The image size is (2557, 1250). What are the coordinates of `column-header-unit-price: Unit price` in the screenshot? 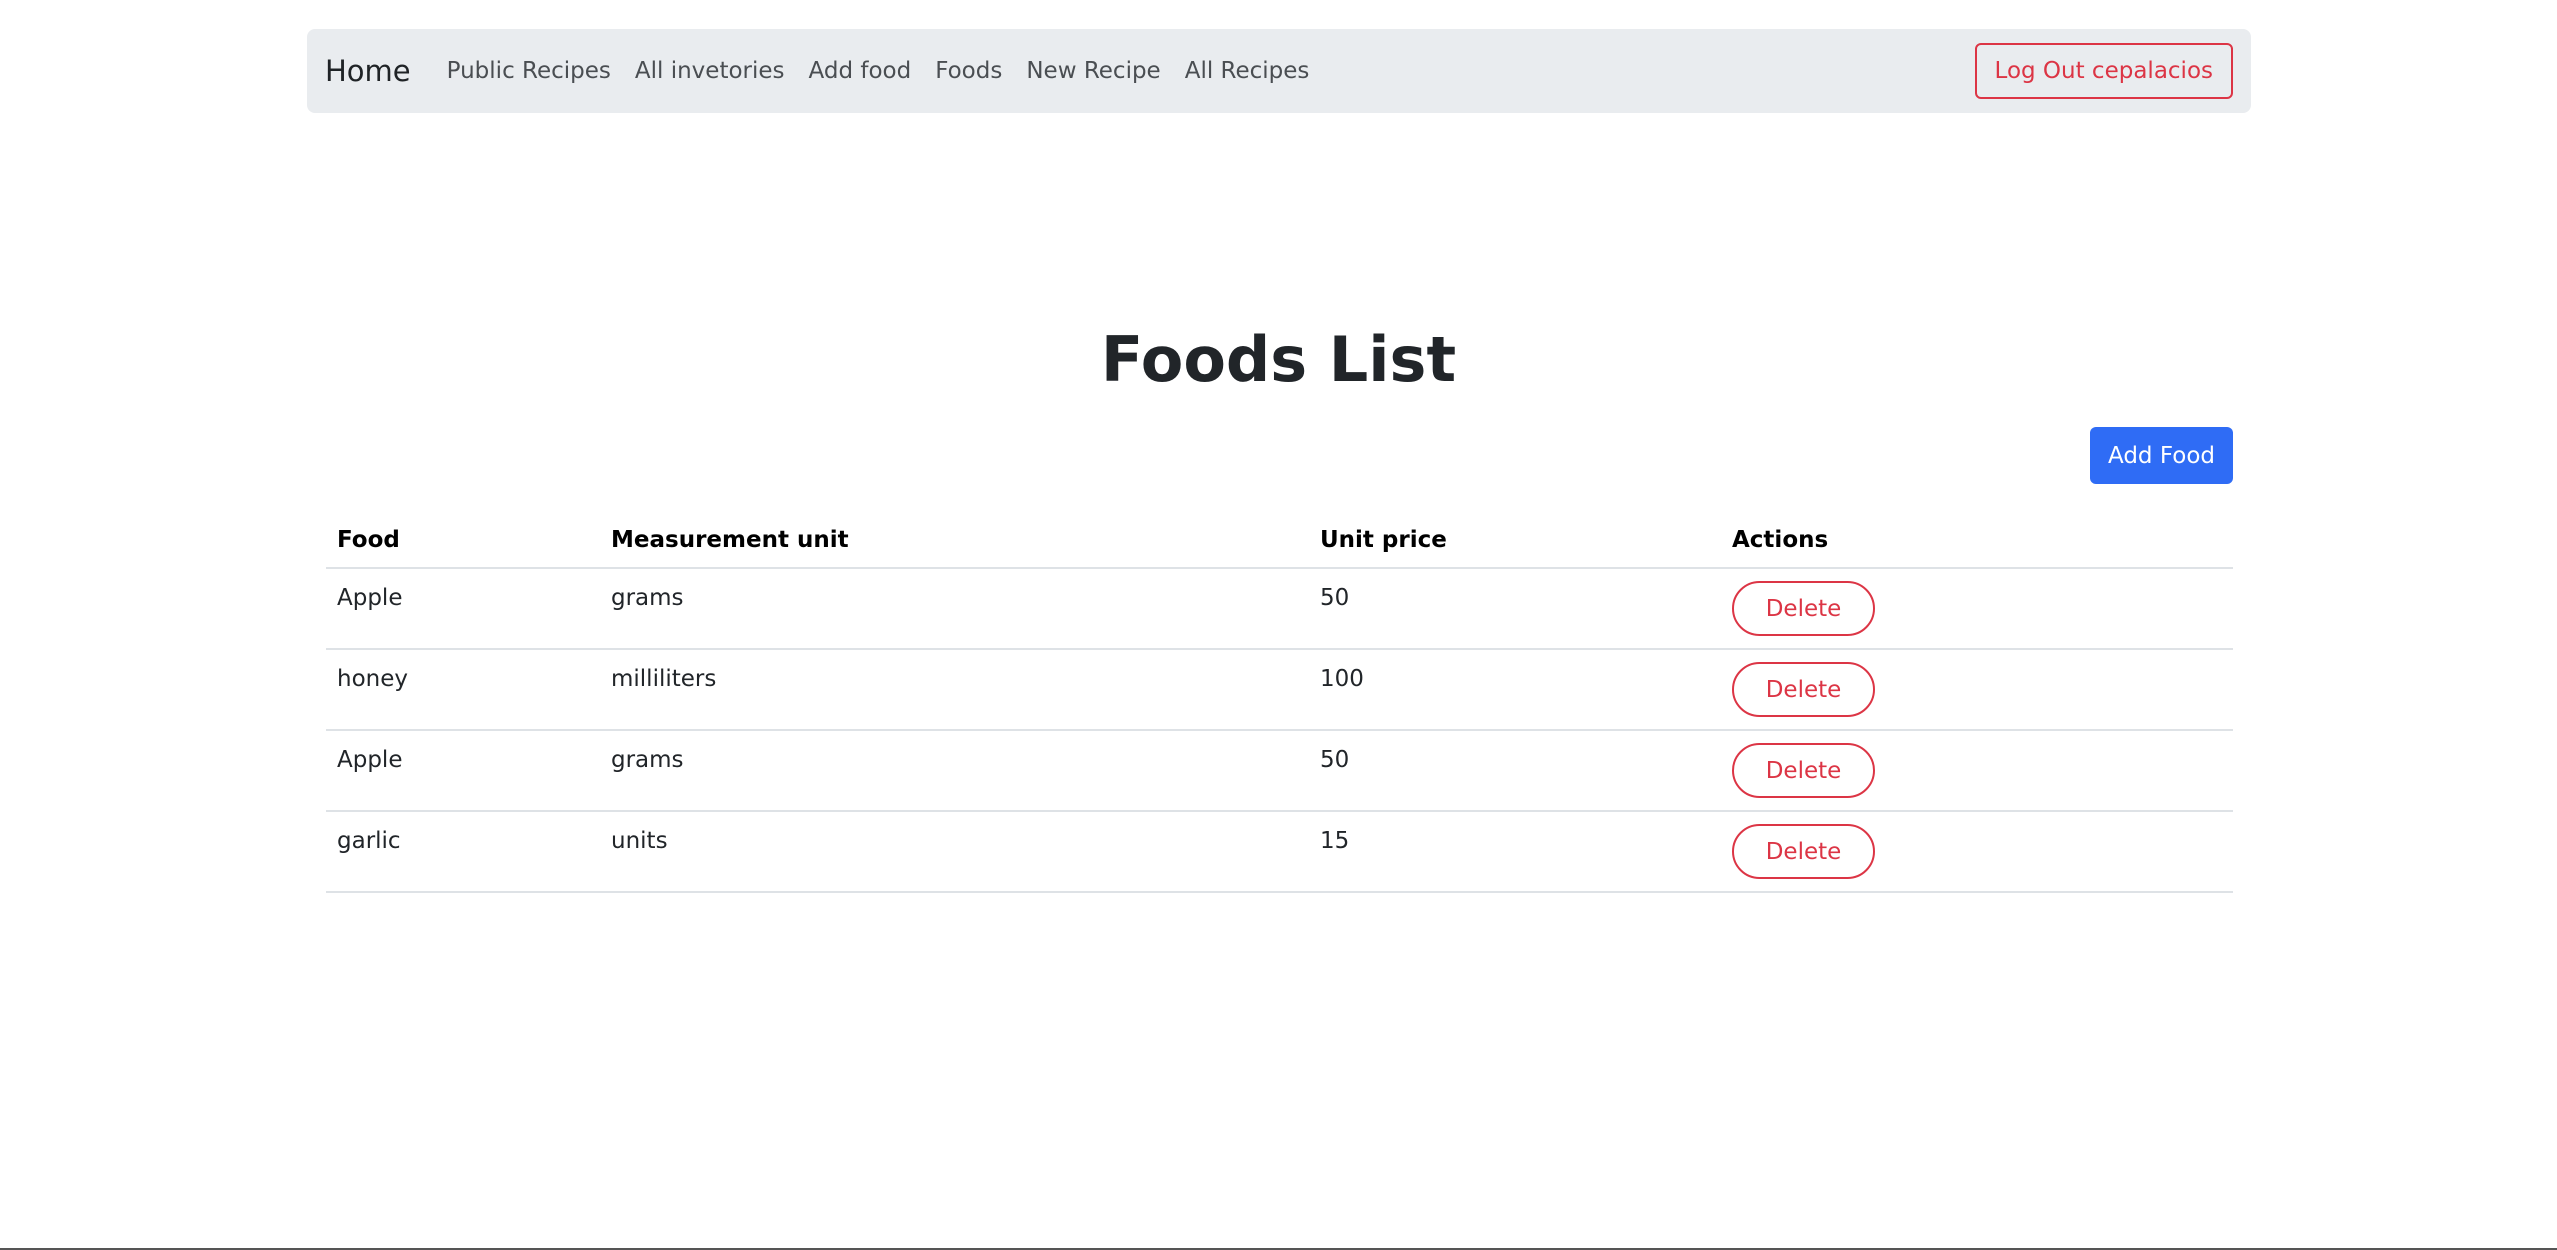 It's located at (1515, 540).